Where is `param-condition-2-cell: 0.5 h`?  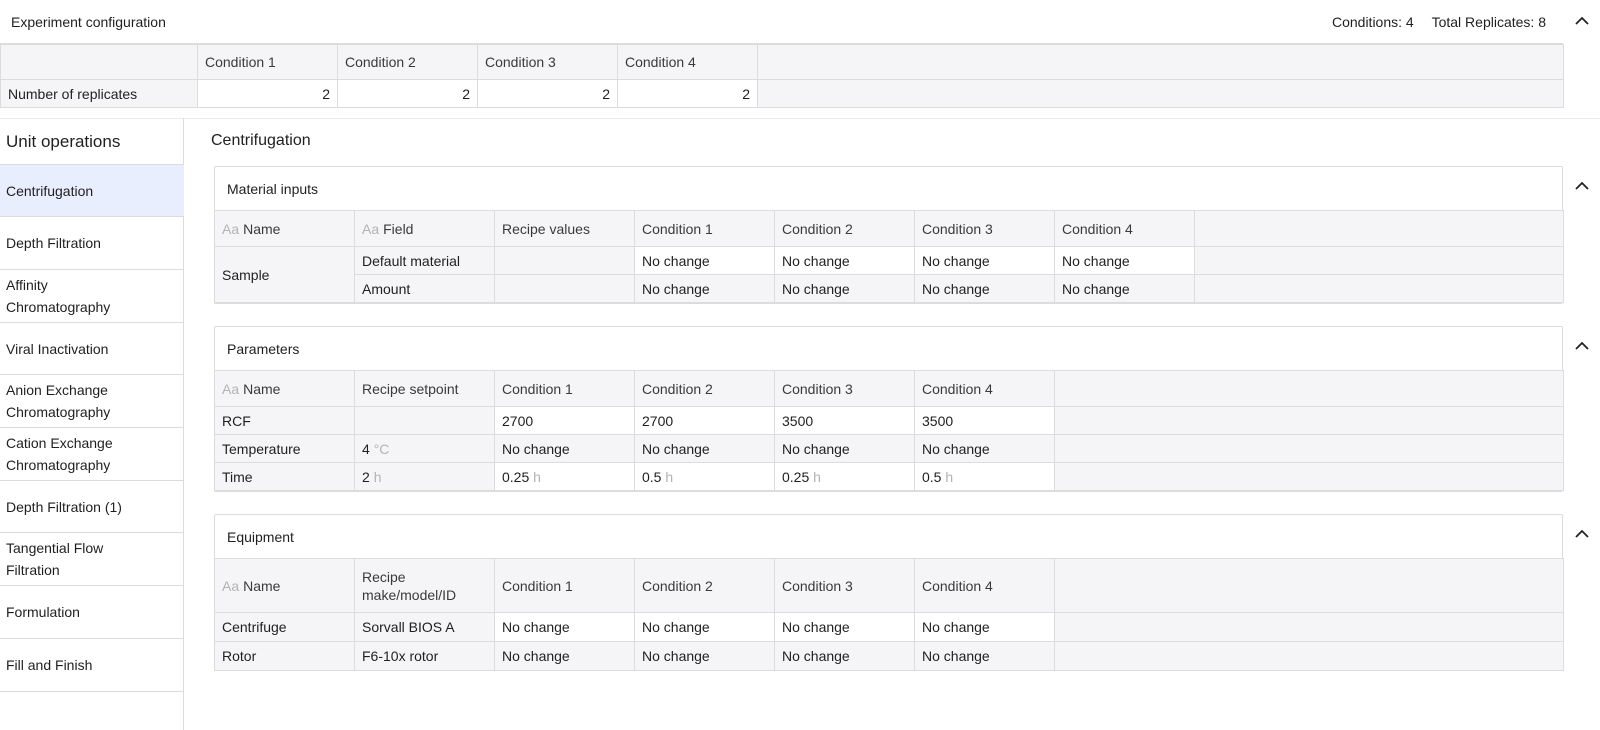
param-condition-2-cell: 0.5 h is located at coordinates (704, 476).